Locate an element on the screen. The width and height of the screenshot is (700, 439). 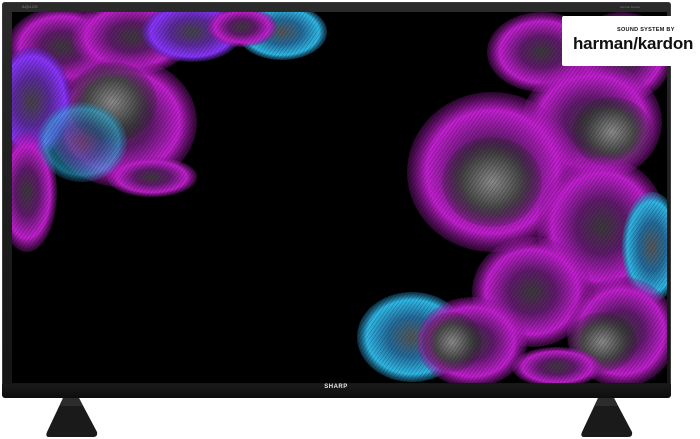
badge-brand: harman/kardon is located at coordinates (633, 43).